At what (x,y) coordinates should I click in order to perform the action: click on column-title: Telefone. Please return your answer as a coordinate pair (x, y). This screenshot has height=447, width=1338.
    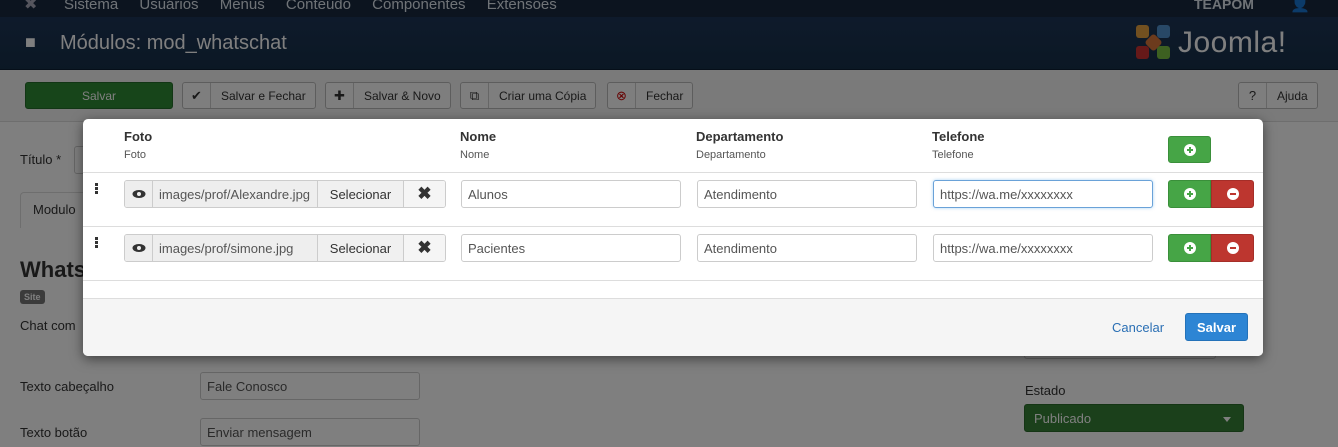
    Looking at the image, I should click on (958, 136).